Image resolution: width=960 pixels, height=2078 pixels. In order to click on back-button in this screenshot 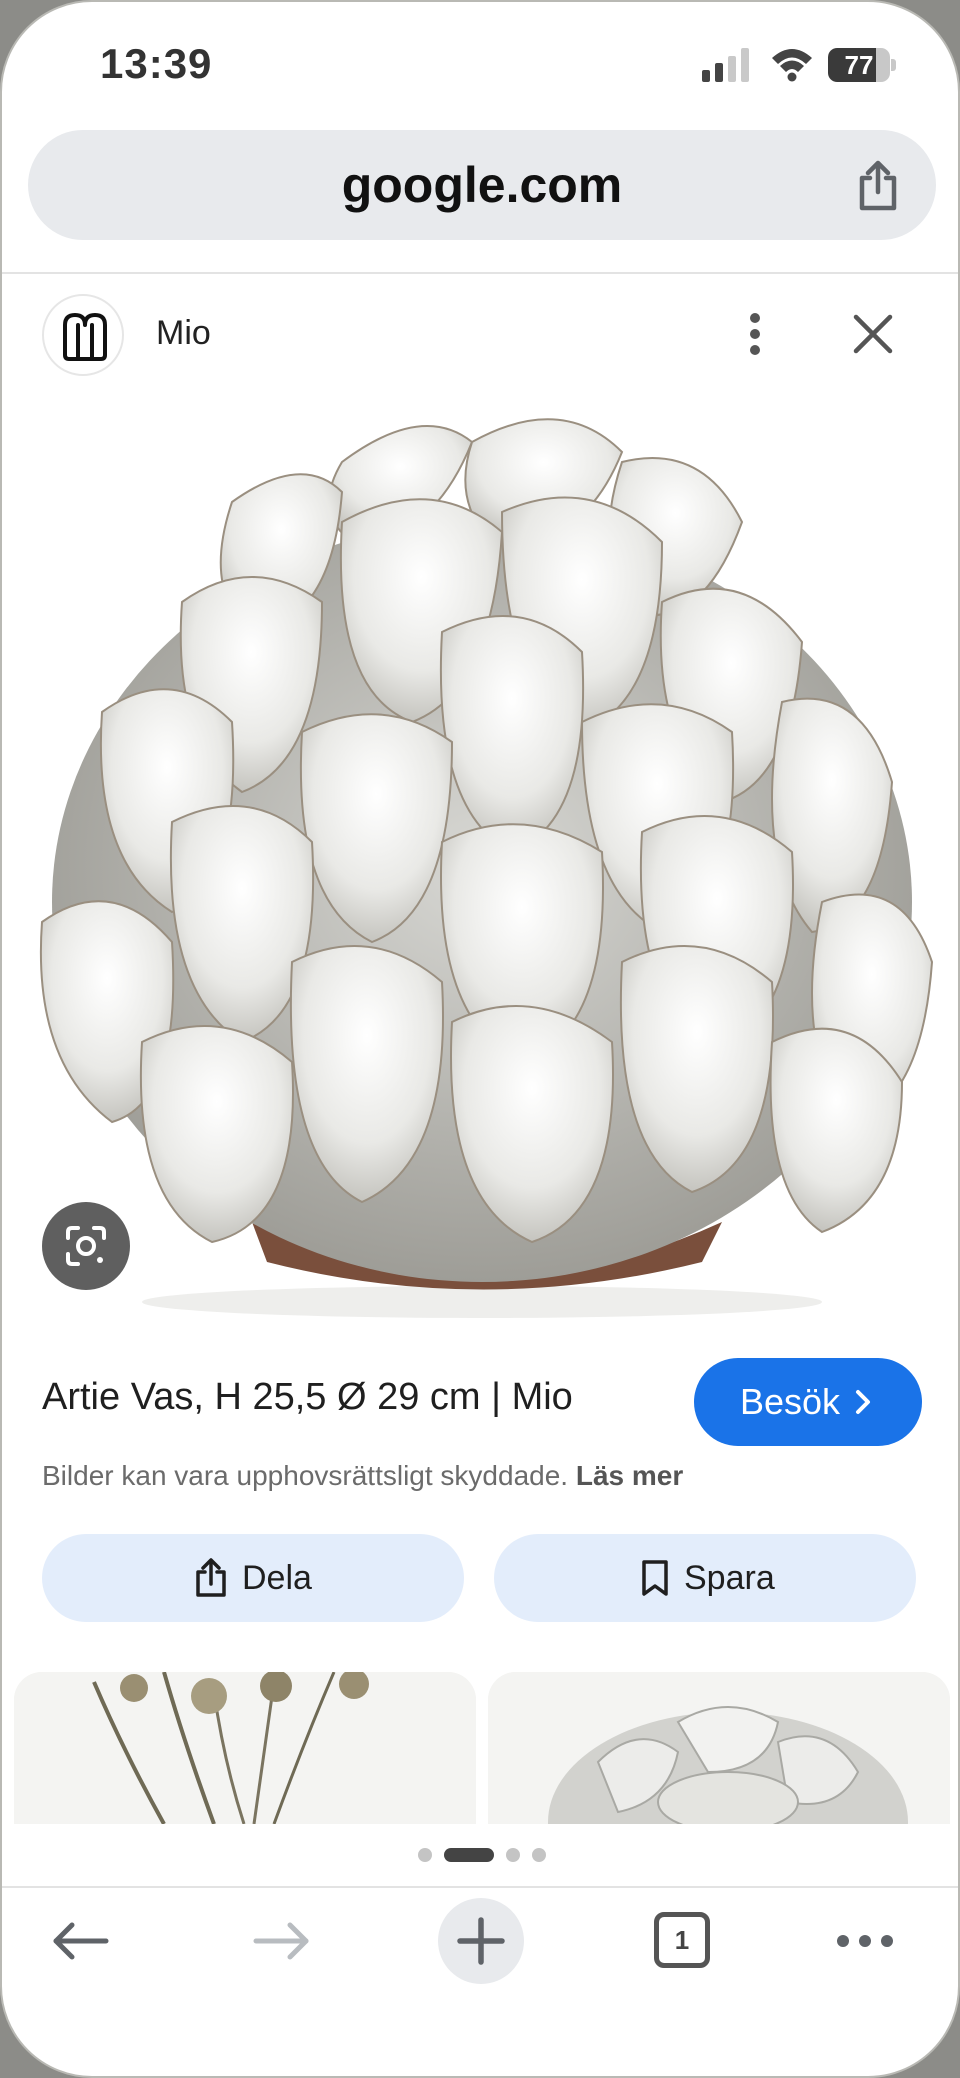, I will do `click(81, 1941)`.